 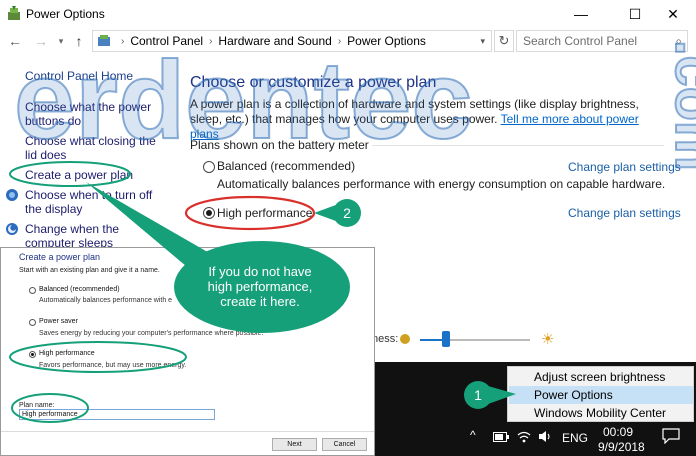 I want to click on step-1-badge: 1, so click(x=478, y=395).